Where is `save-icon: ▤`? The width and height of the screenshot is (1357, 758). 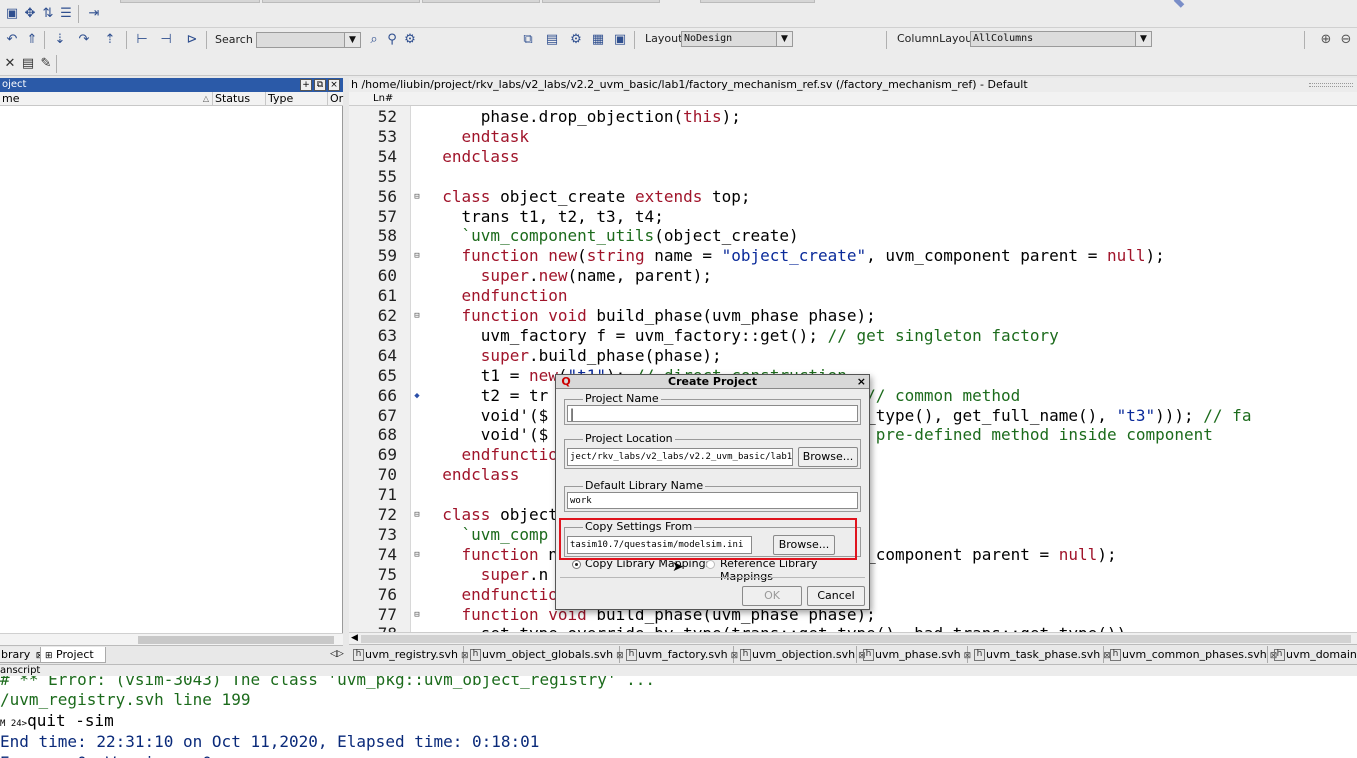
save-icon: ▤ is located at coordinates (28, 64).